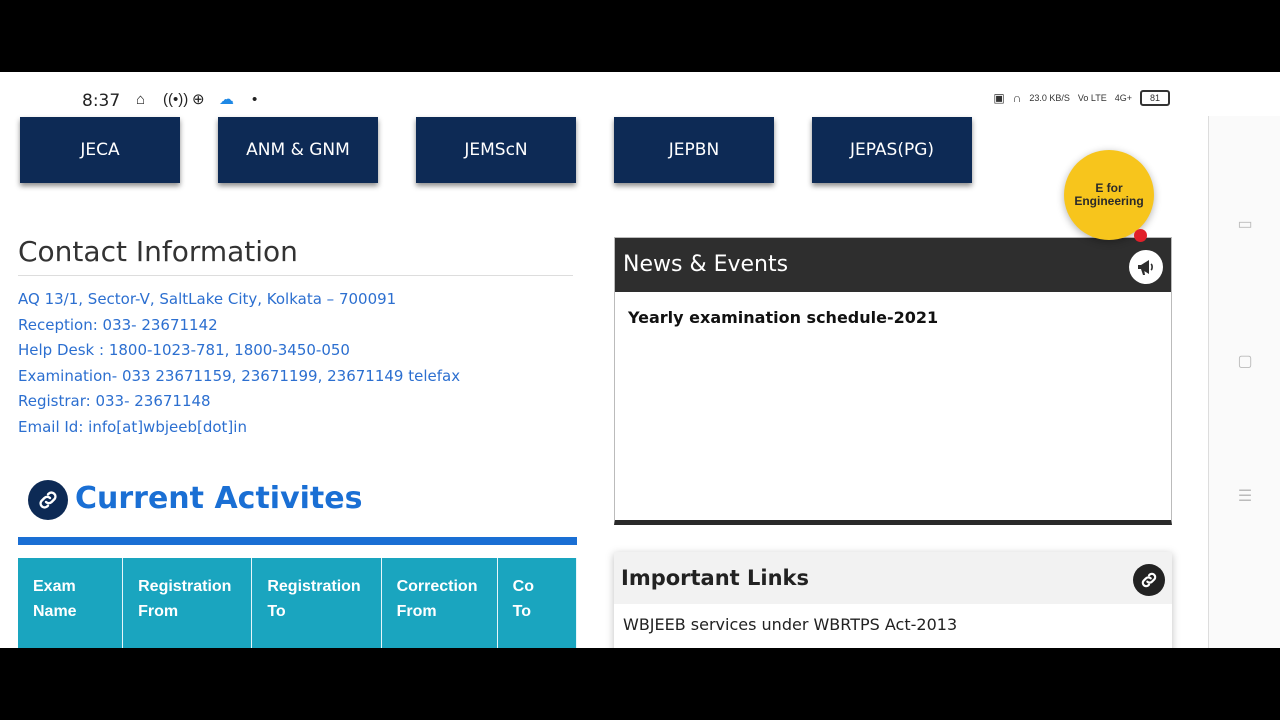  What do you see at coordinates (893, 578) in the screenshot?
I see `important-links-header: Important Links` at bounding box center [893, 578].